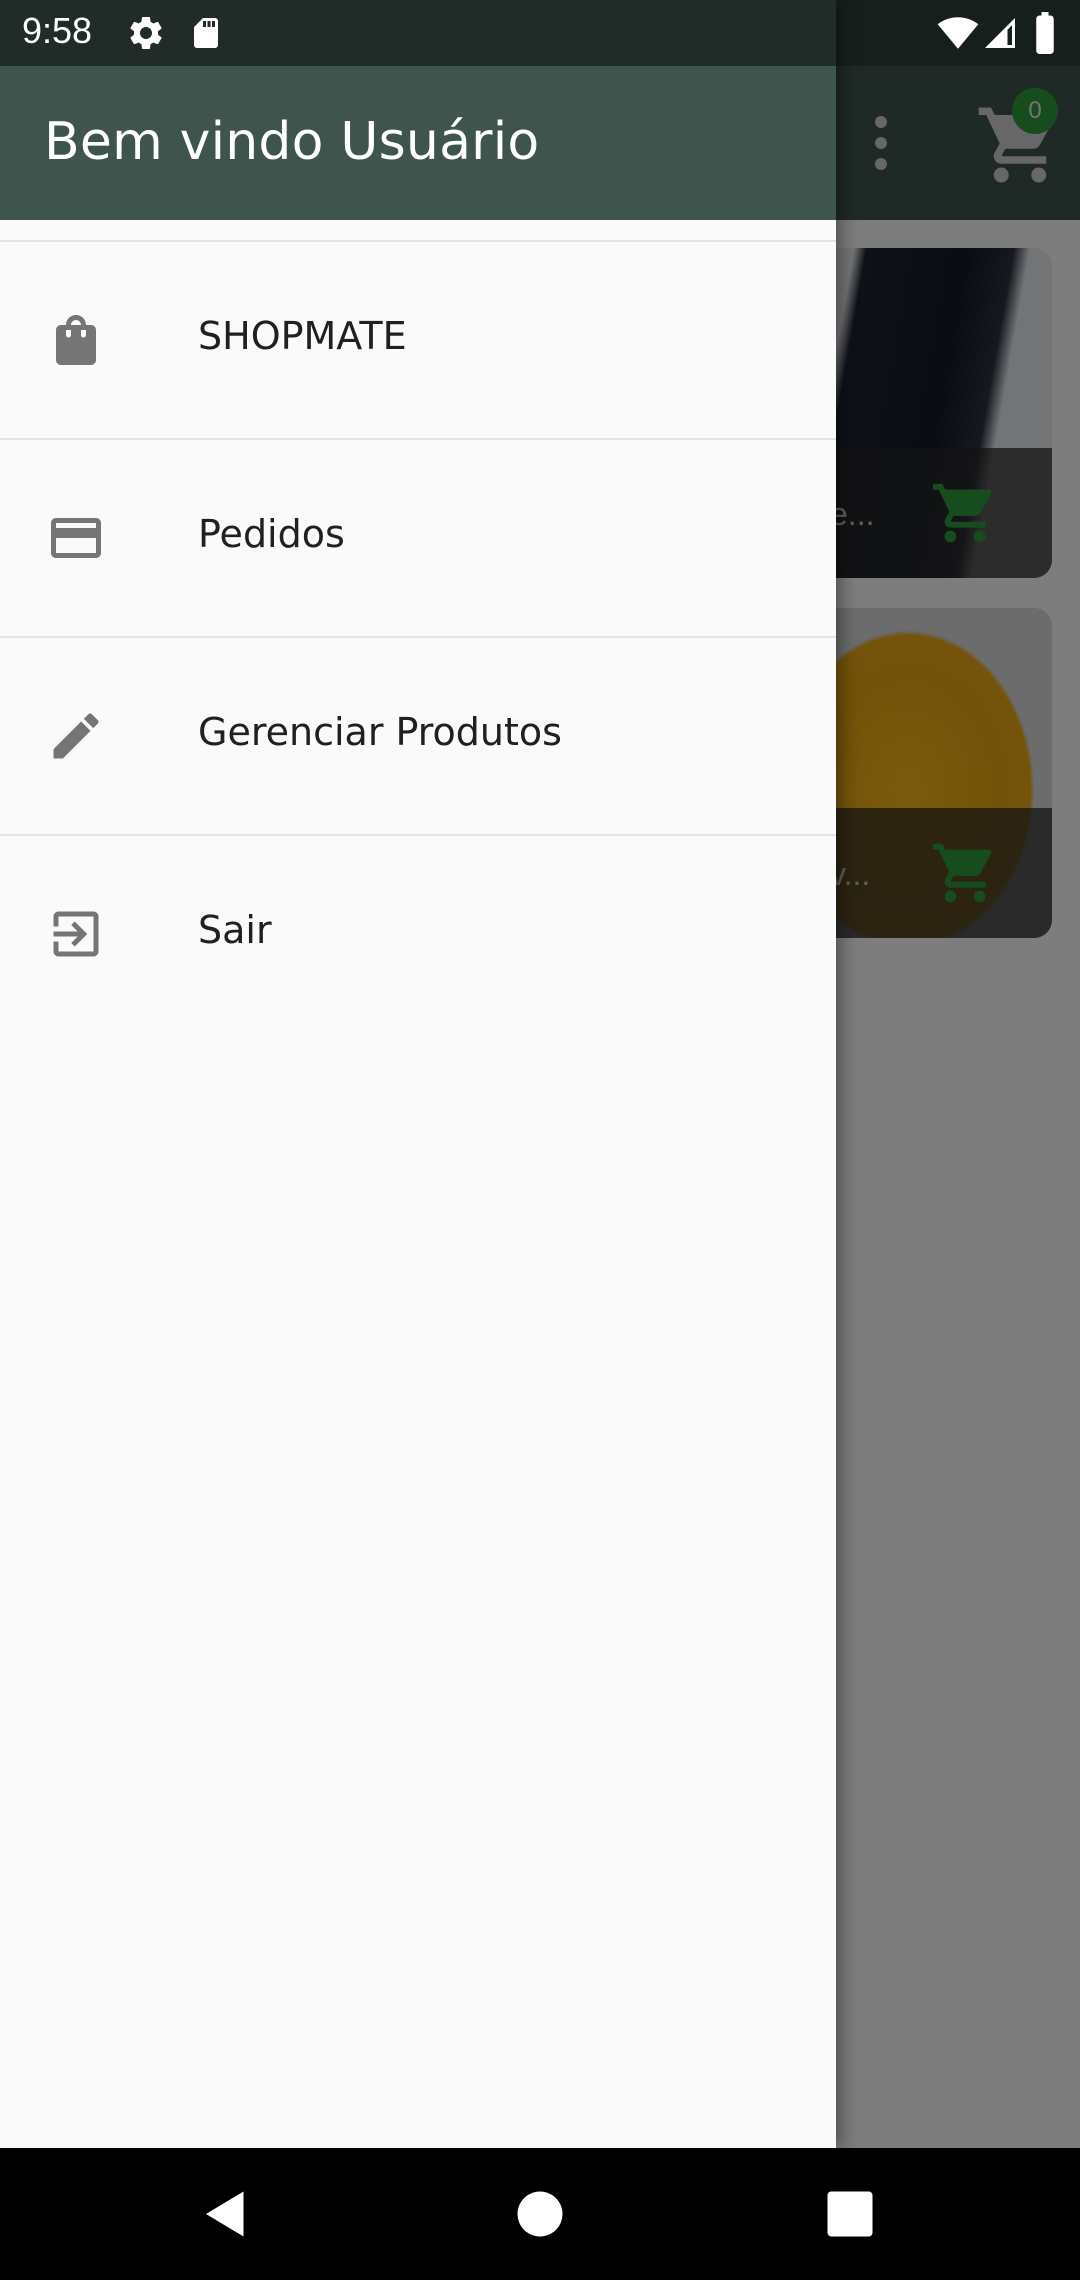 Image resolution: width=1080 pixels, height=2280 pixels. Describe the element at coordinates (380, 732) in the screenshot. I see `menu-item-label: Gerenciar Produtos` at that location.